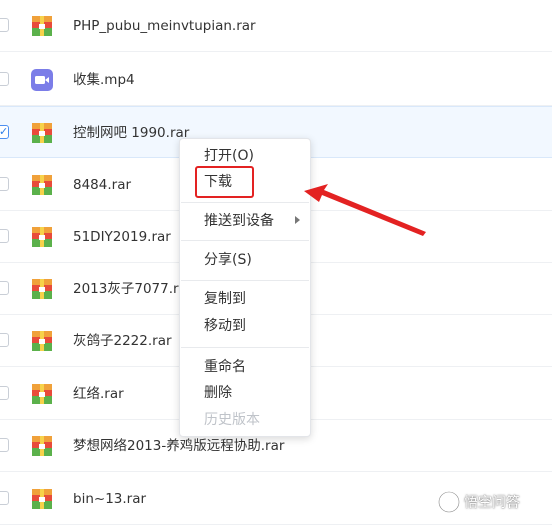  What do you see at coordinates (122, 237) in the screenshot?
I see `file-name: 51DIY2019.rar` at bounding box center [122, 237].